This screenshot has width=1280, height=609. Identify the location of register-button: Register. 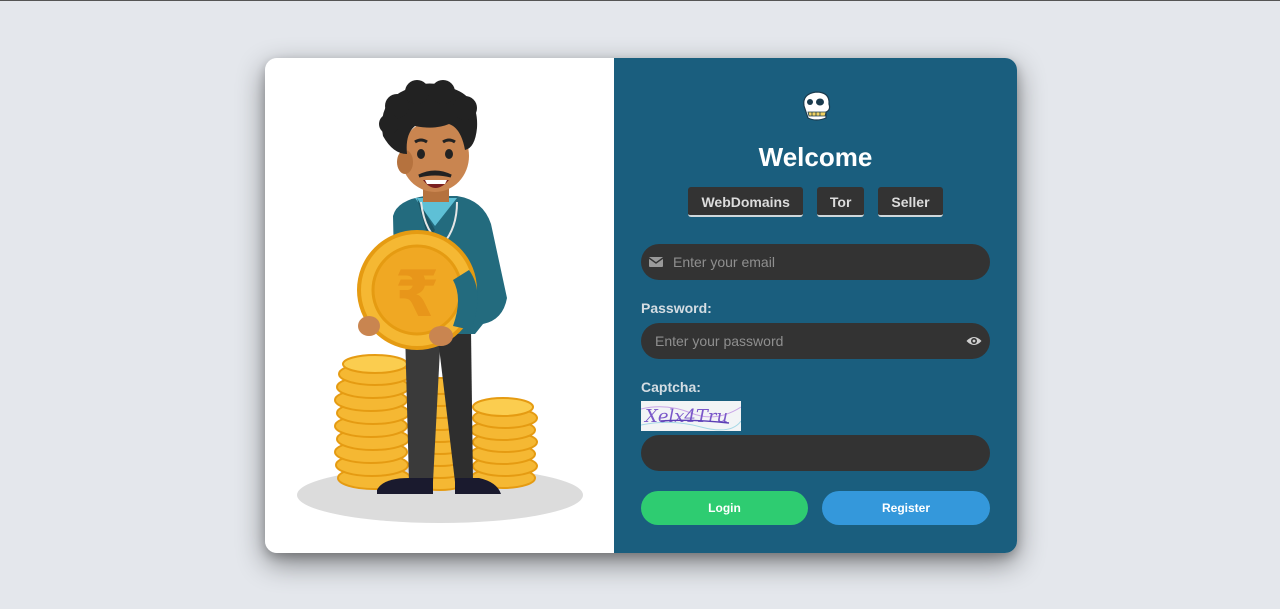
(906, 508).